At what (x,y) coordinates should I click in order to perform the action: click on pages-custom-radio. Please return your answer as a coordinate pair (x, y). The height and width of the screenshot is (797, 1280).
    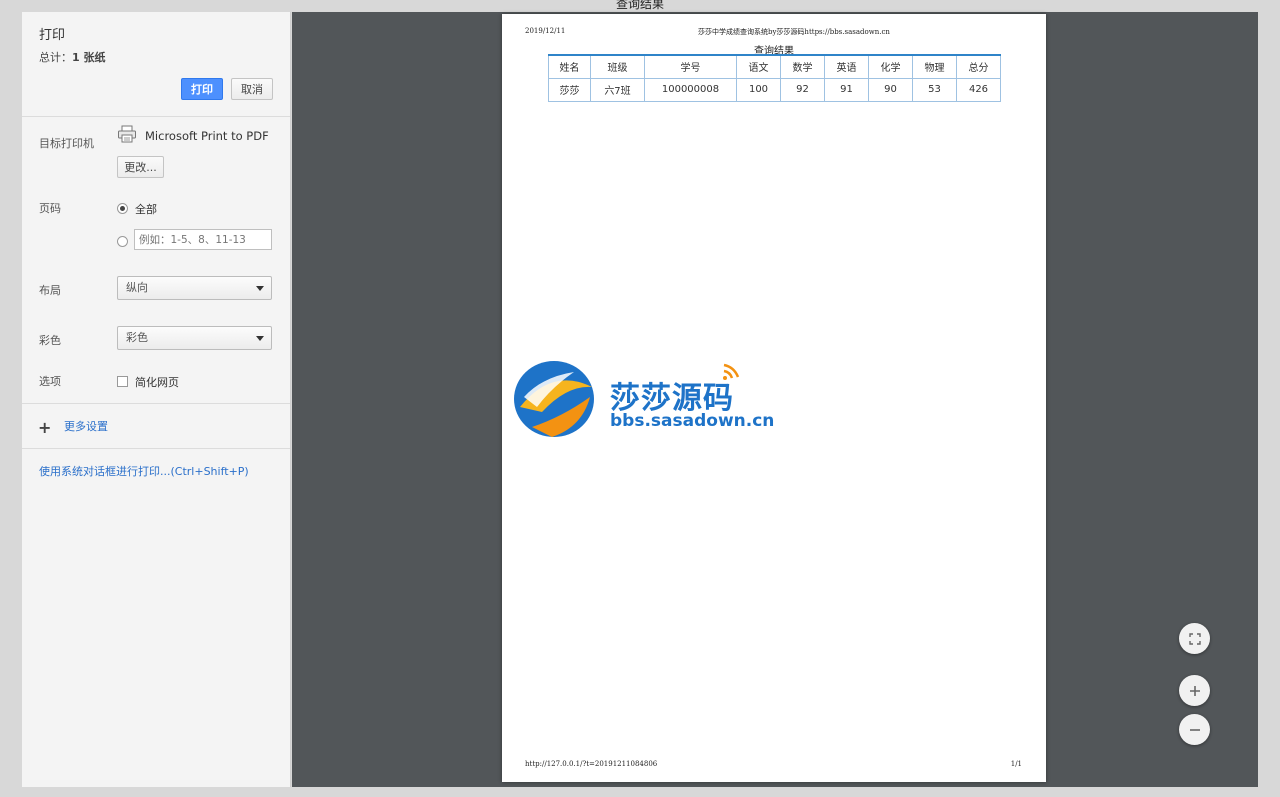
    Looking at the image, I should click on (122, 241).